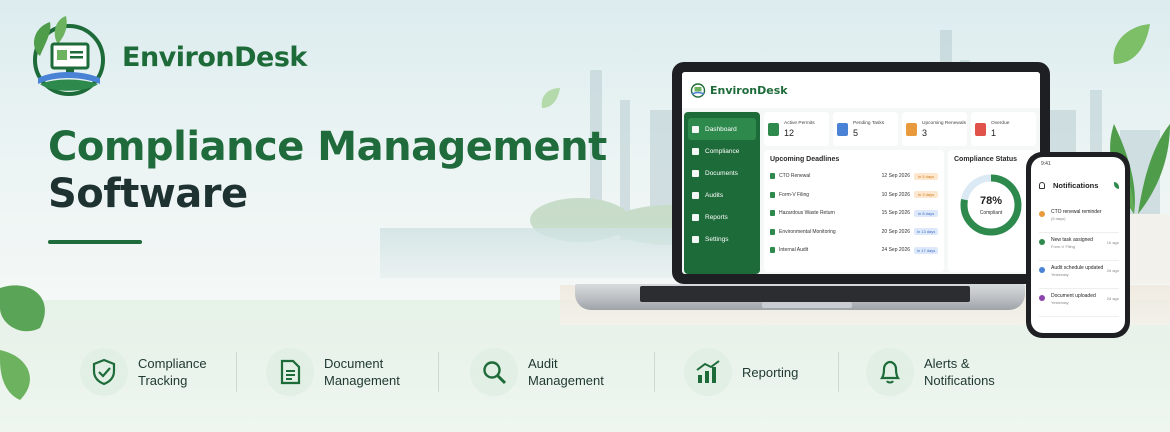  I want to click on headline-underline, so click(95, 242).